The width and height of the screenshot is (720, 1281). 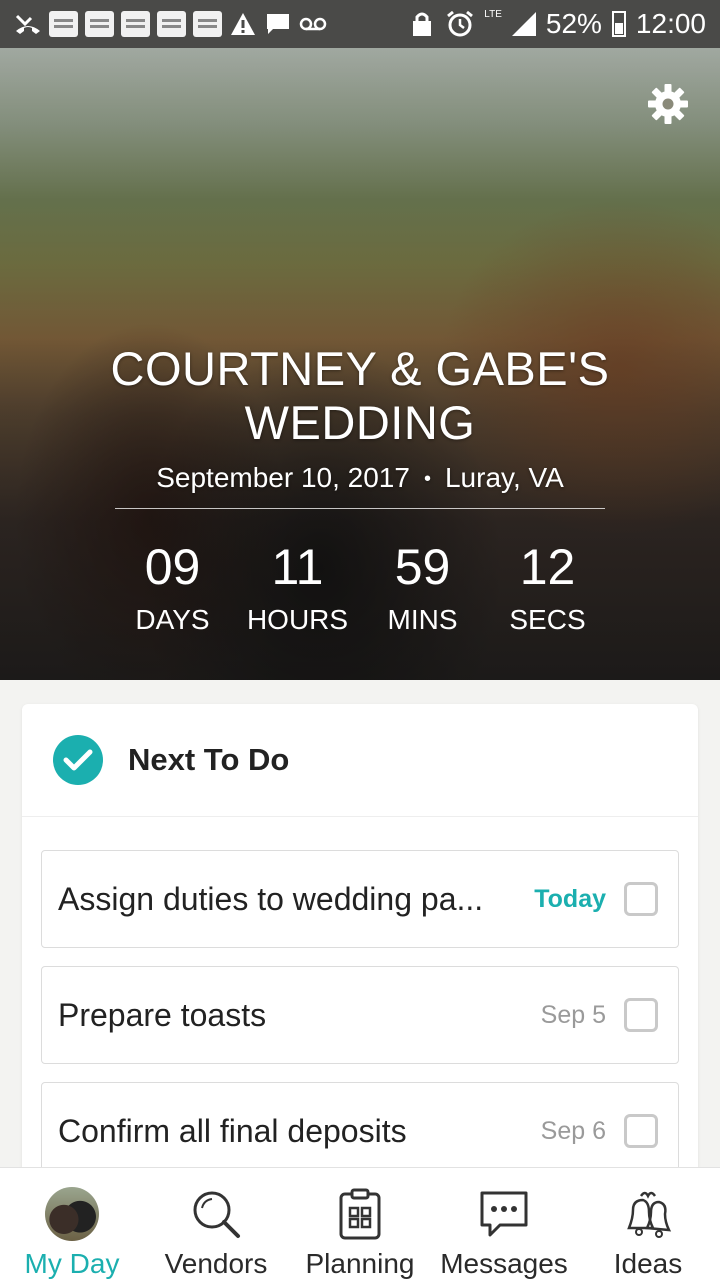 I want to click on system-icons: LTE 52% 12:00, so click(x=557, y=24).